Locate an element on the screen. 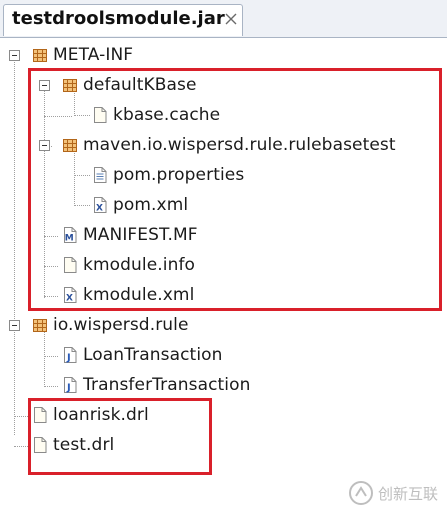  tree-item-rule-package: io.wispersd.rule is located at coordinates (110, 325).